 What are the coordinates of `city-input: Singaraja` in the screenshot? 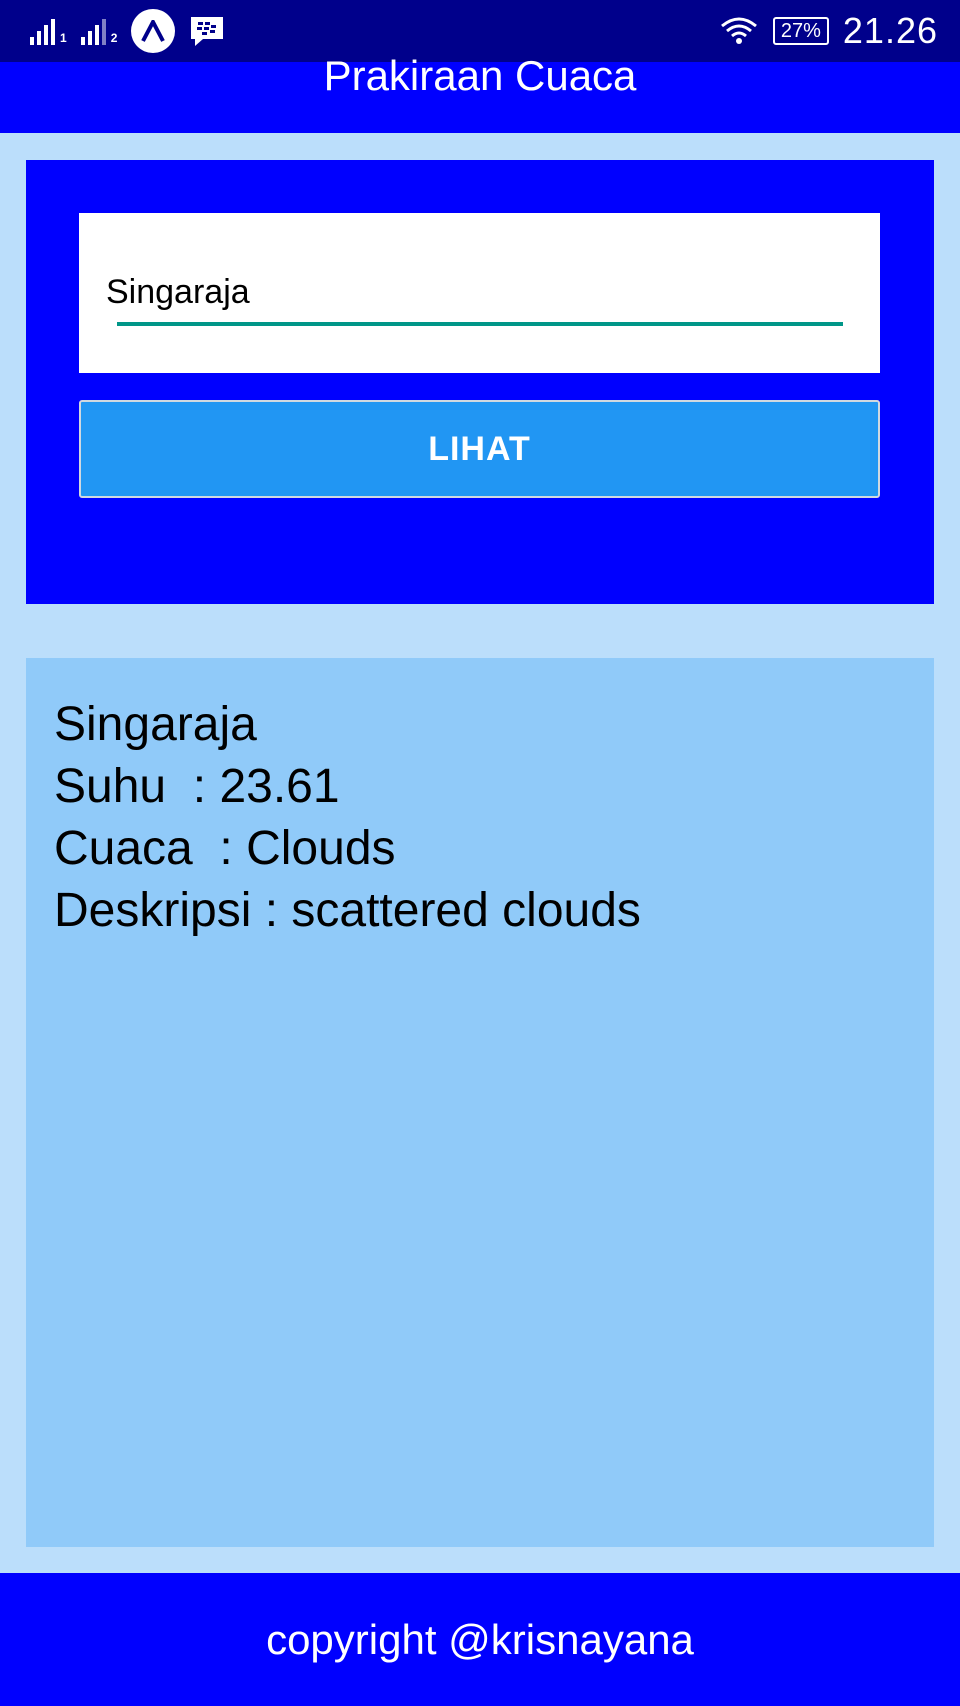 It's located at (178, 292).